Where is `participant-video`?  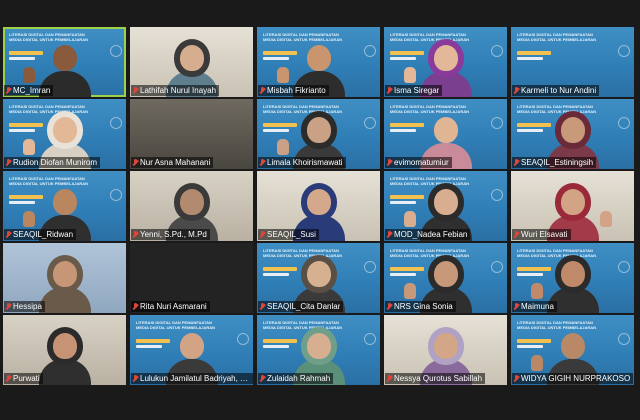 participant-video is located at coordinates (65, 357).